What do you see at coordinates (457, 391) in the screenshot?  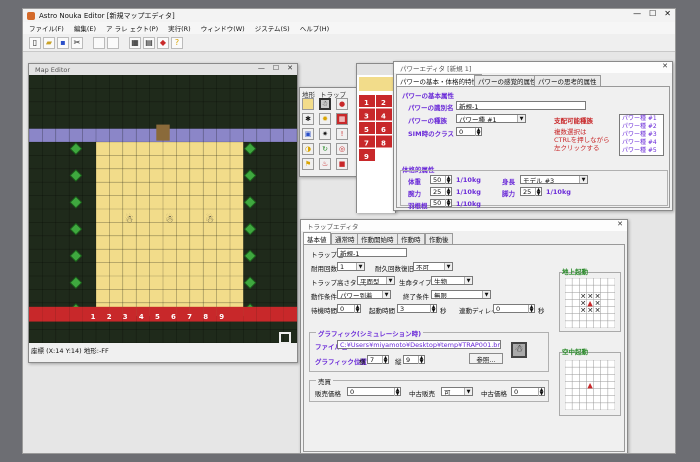 I see `used-sale-select: 可 ▼` at bounding box center [457, 391].